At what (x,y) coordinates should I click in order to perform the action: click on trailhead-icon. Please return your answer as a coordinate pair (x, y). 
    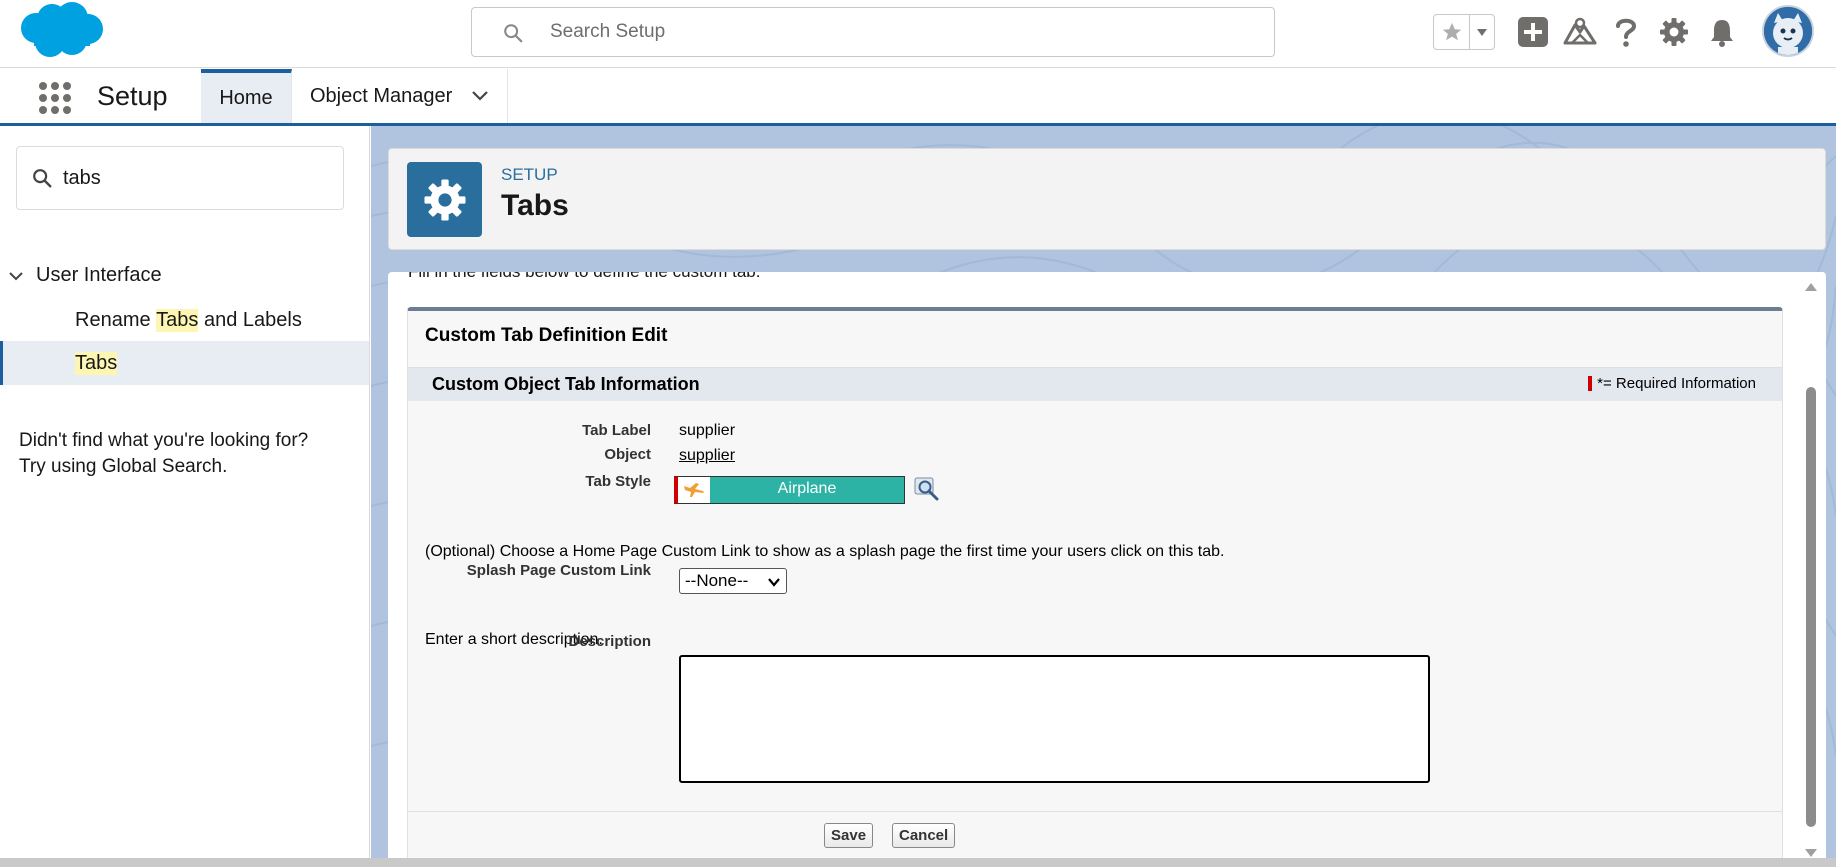
    Looking at the image, I should click on (1580, 31).